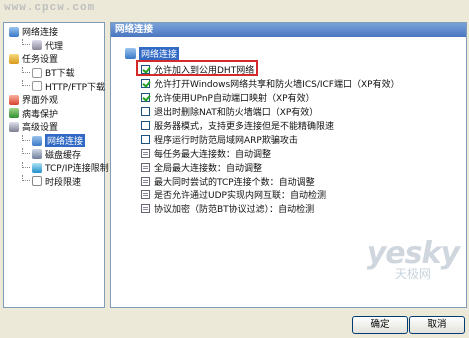 The width and height of the screenshot is (469, 338). I want to click on http-icon, so click(37, 86).